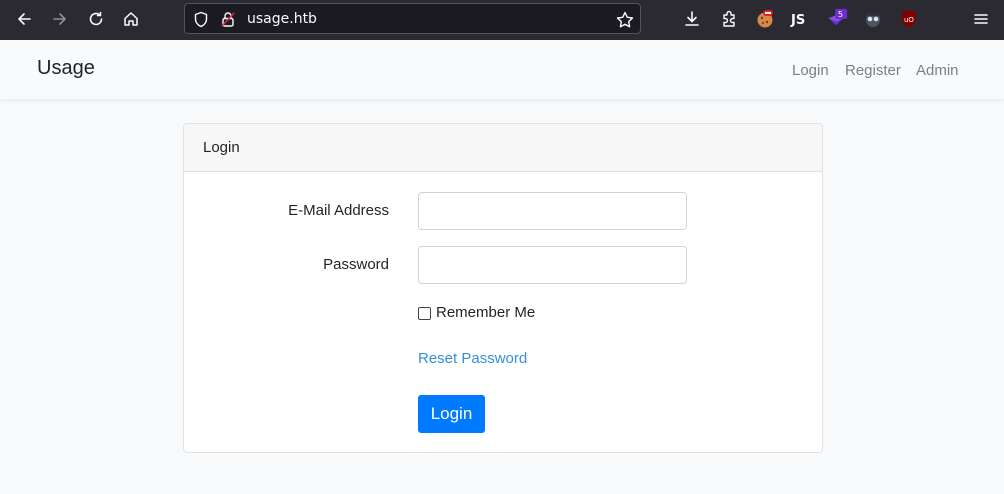 The height and width of the screenshot is (494, 1004). Describe the element at coordinates (692, 19) in the screenshot. I see `download-icon` at that location.